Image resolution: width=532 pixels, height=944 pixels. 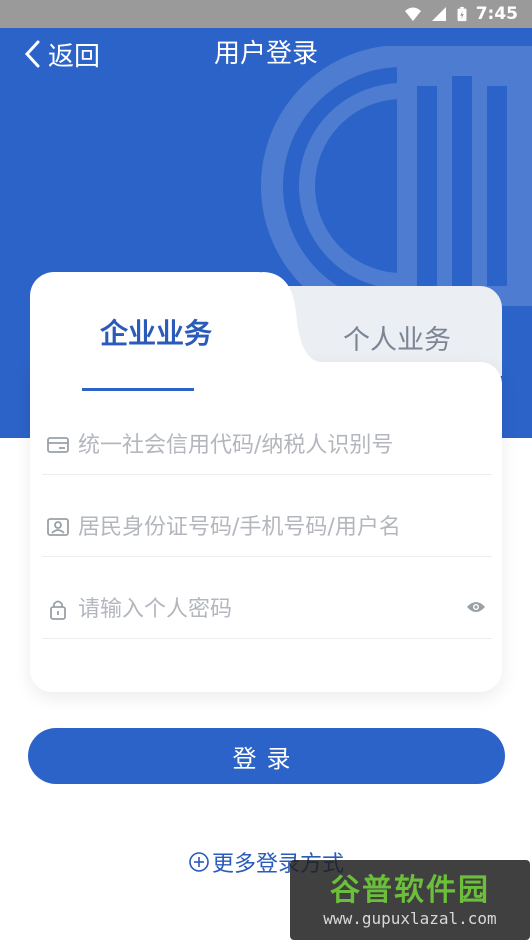 I want to click on login-button: 登录, so click(x=266, y=756).